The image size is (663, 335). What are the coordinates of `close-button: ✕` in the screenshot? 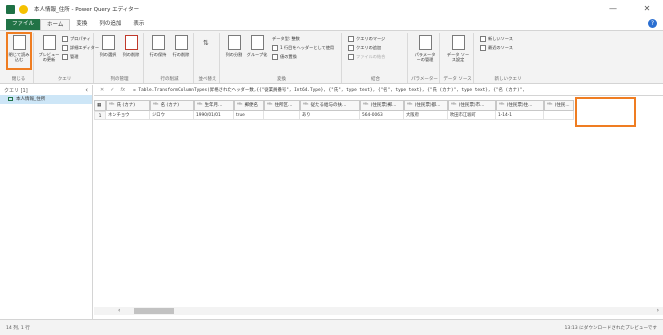 It's located at (647, 9).